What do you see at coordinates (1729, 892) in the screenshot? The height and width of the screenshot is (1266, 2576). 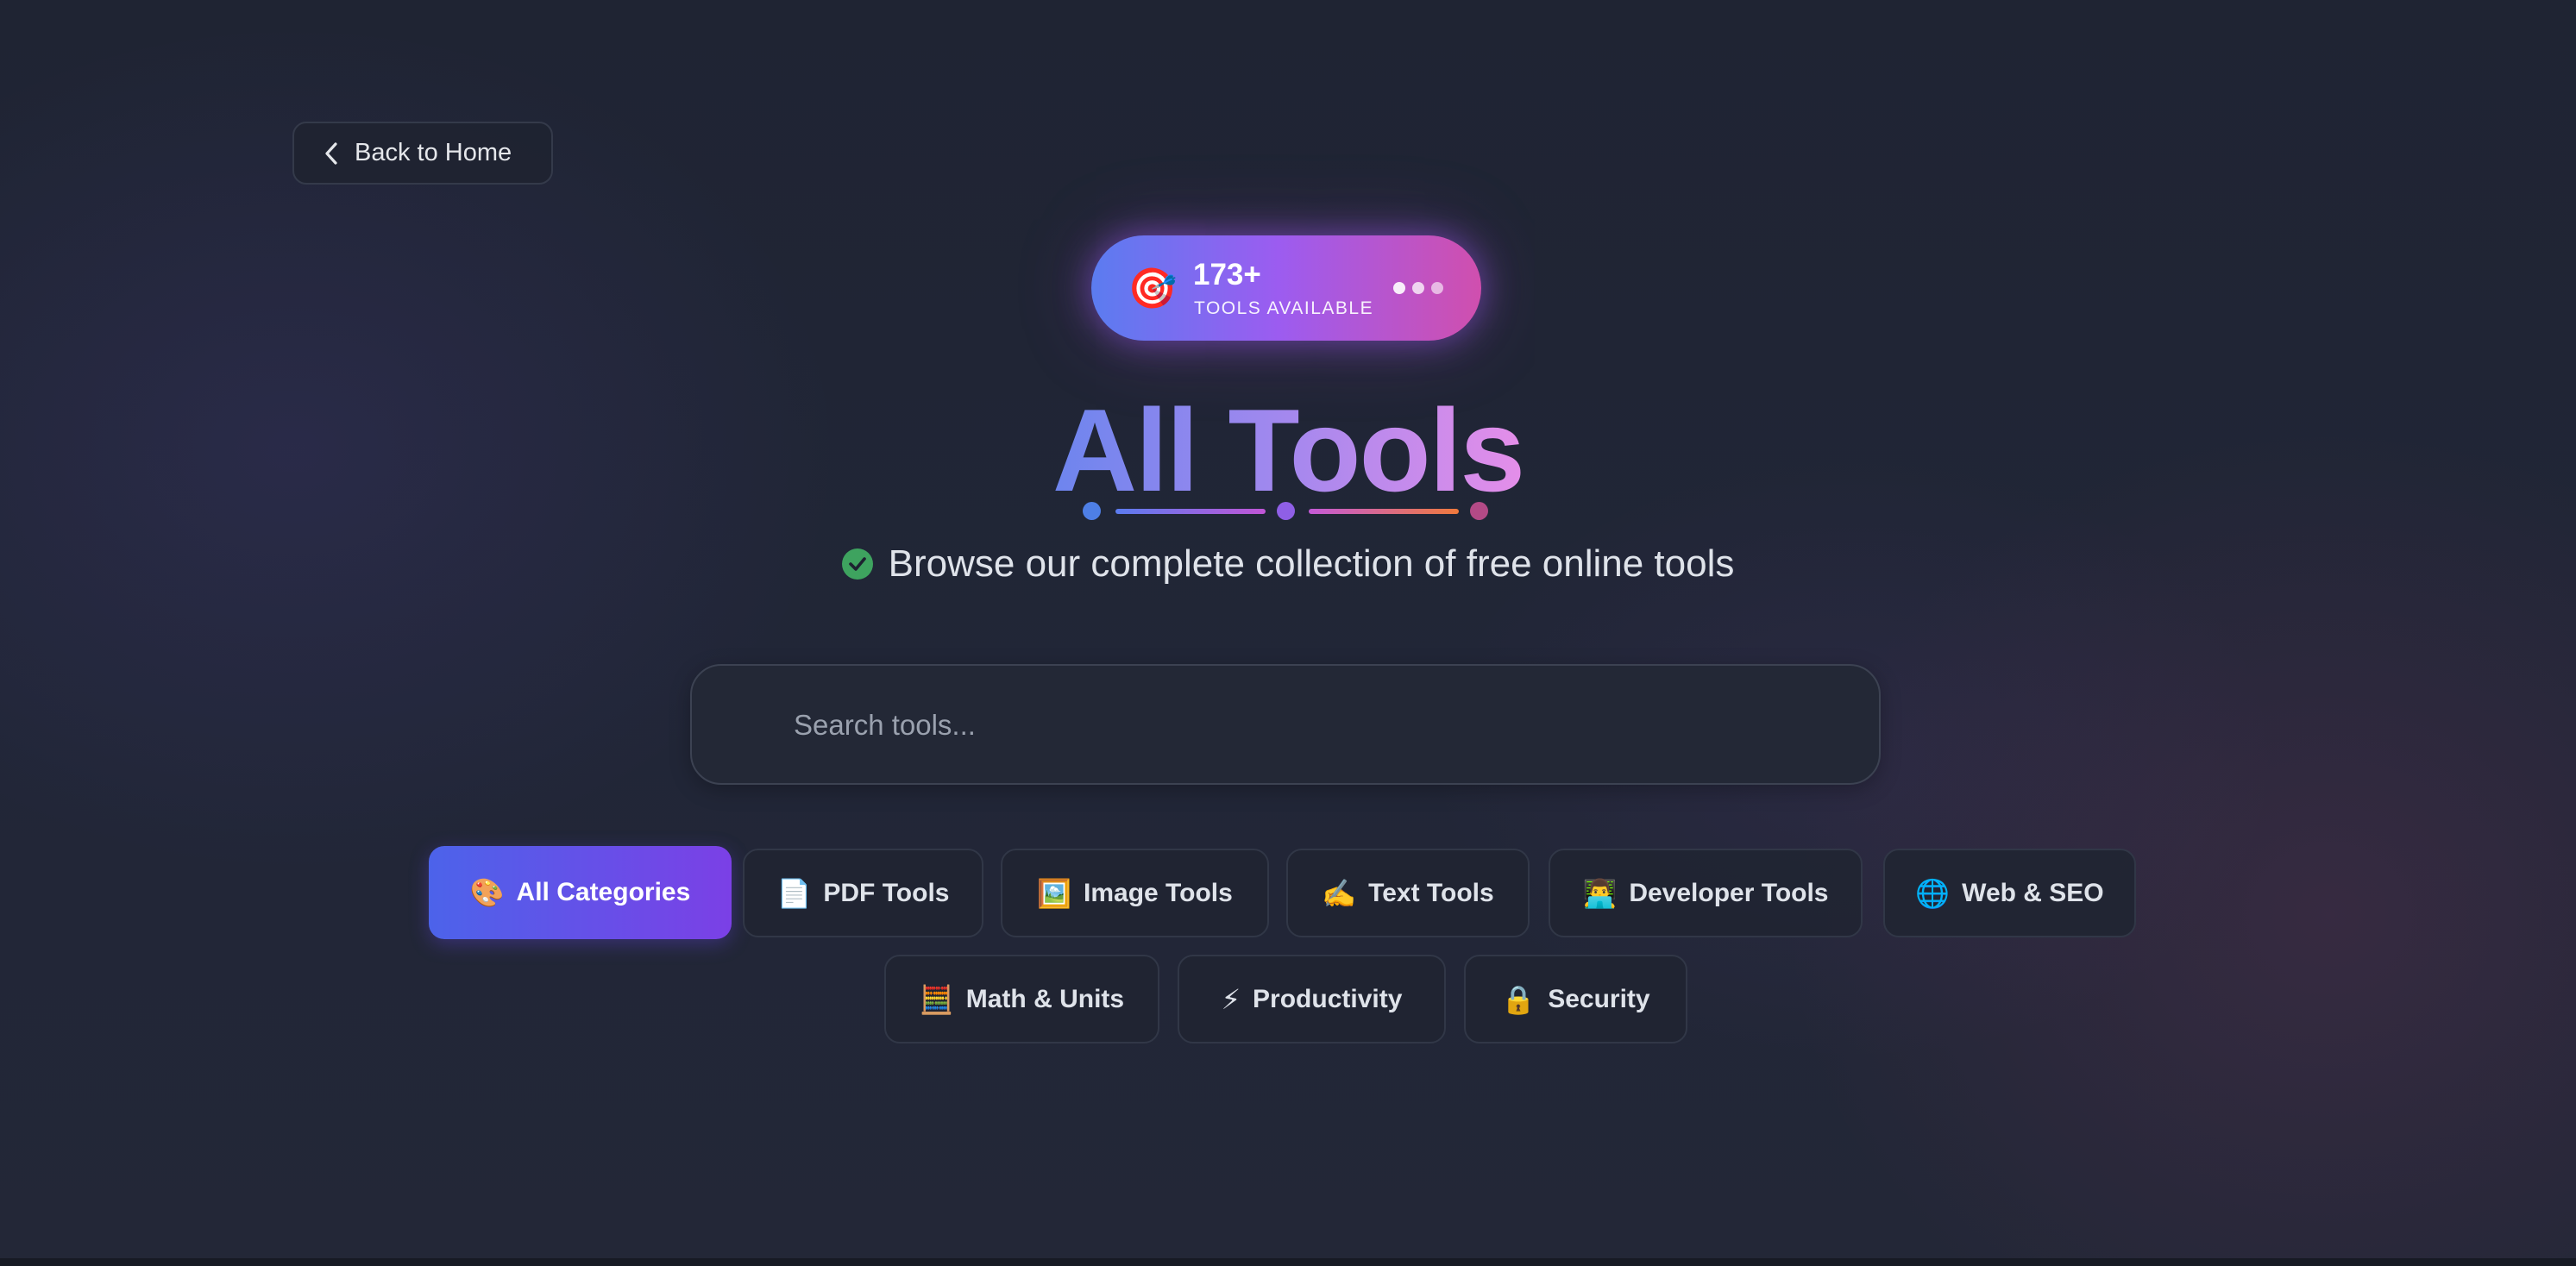 I see `category-label: Developer Tools` at bounding box center [1729, 892].